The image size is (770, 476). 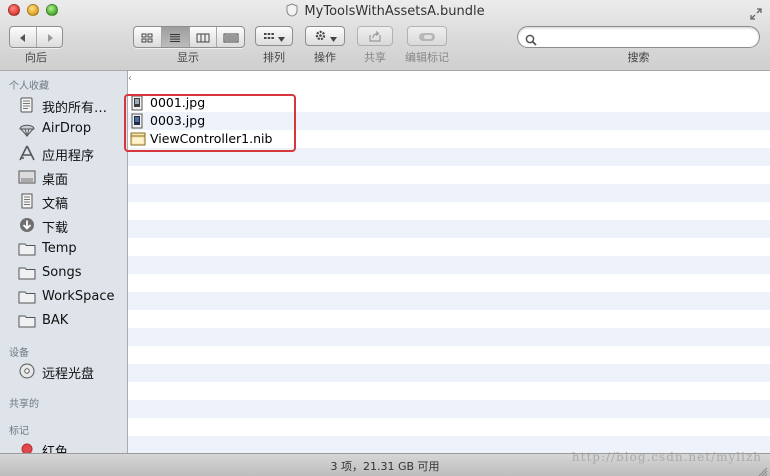 I want to click on coverflow-view-button, so click(x=230, y=37).